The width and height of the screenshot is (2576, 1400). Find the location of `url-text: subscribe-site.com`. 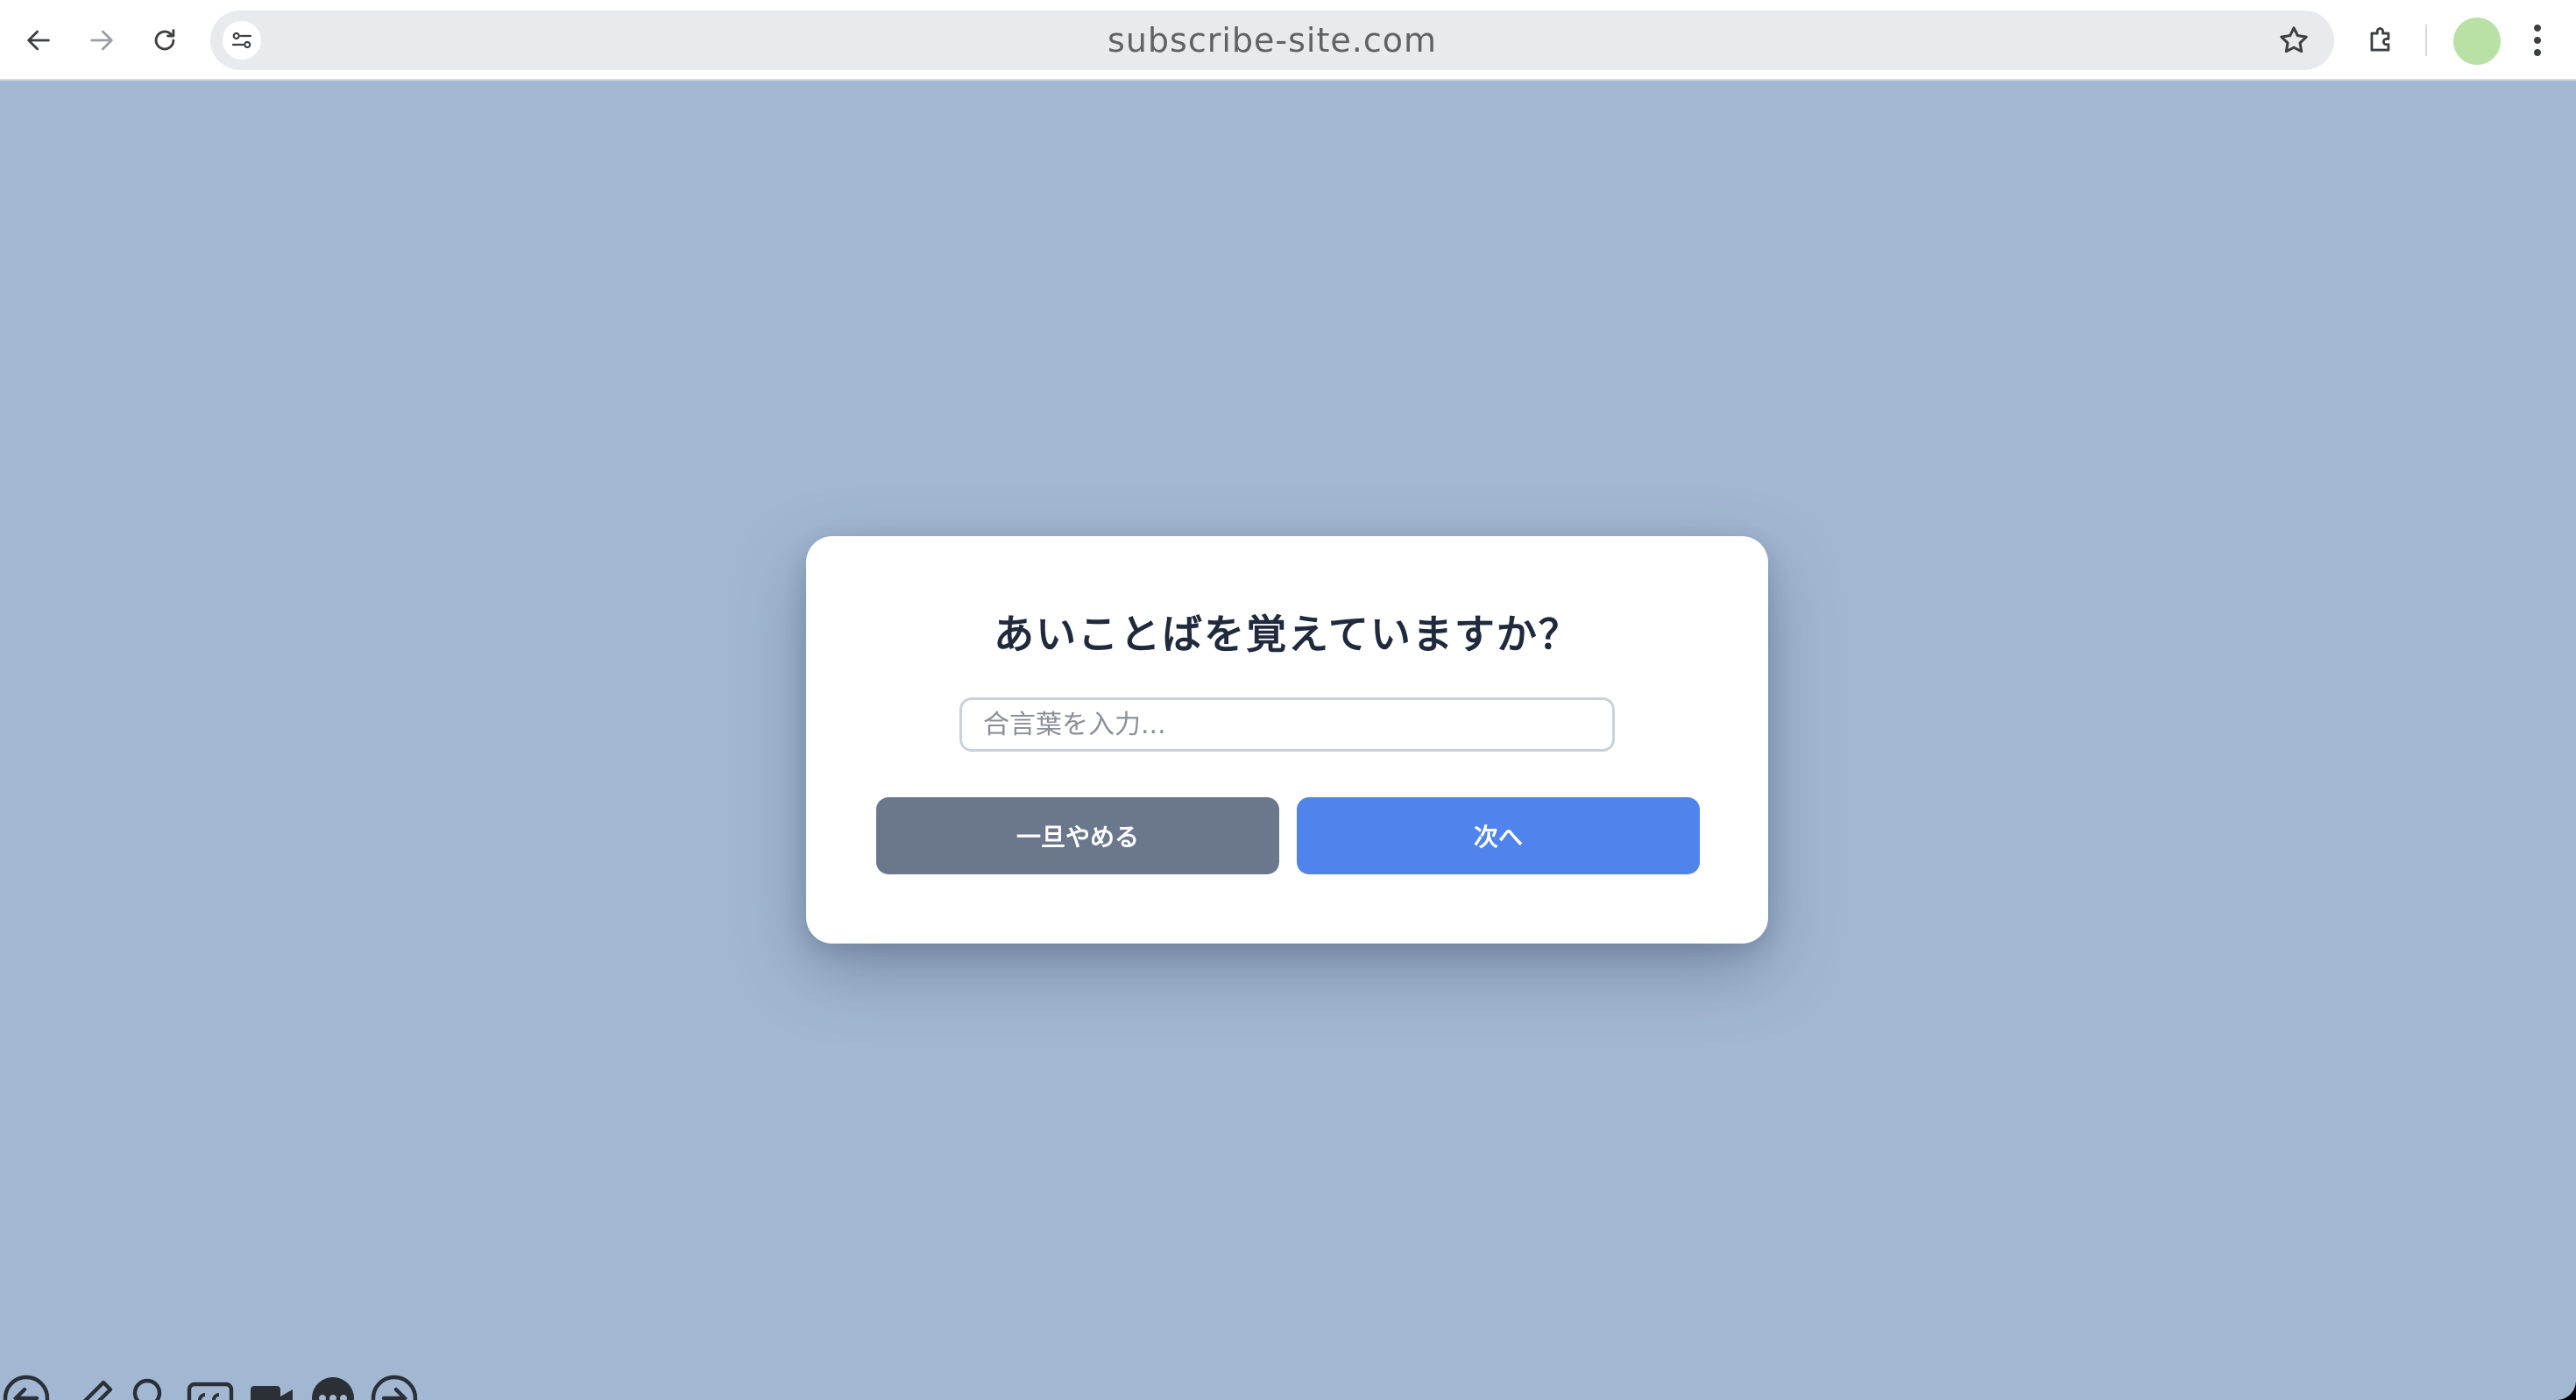

url-text: subscribe-site.com is located at coordinates (1272, 40).